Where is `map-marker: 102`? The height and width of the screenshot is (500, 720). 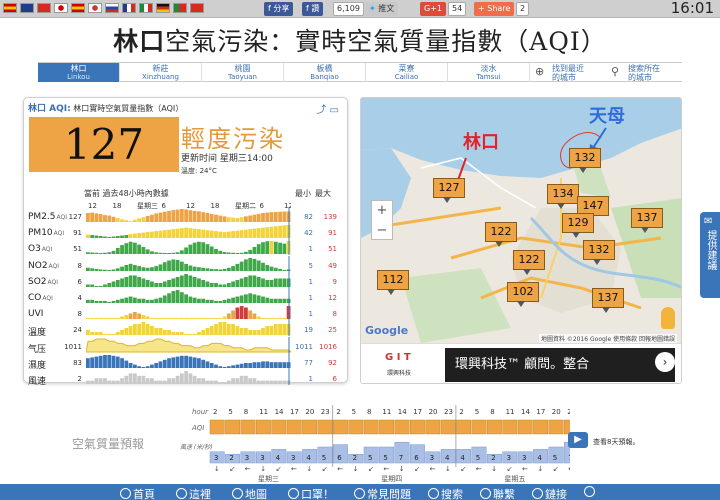 map-marker: 102 is located at coordinates (523, 294).